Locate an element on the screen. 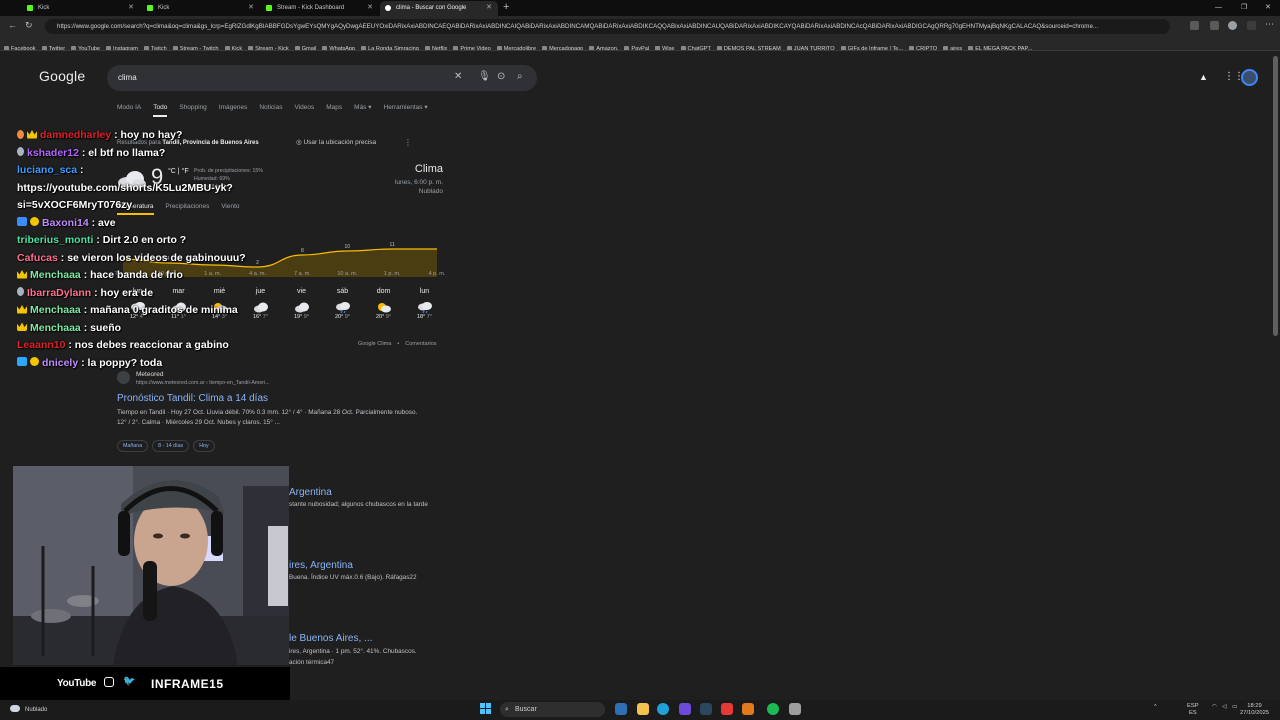  copilot-icon is located at coordinates (1251, 25).